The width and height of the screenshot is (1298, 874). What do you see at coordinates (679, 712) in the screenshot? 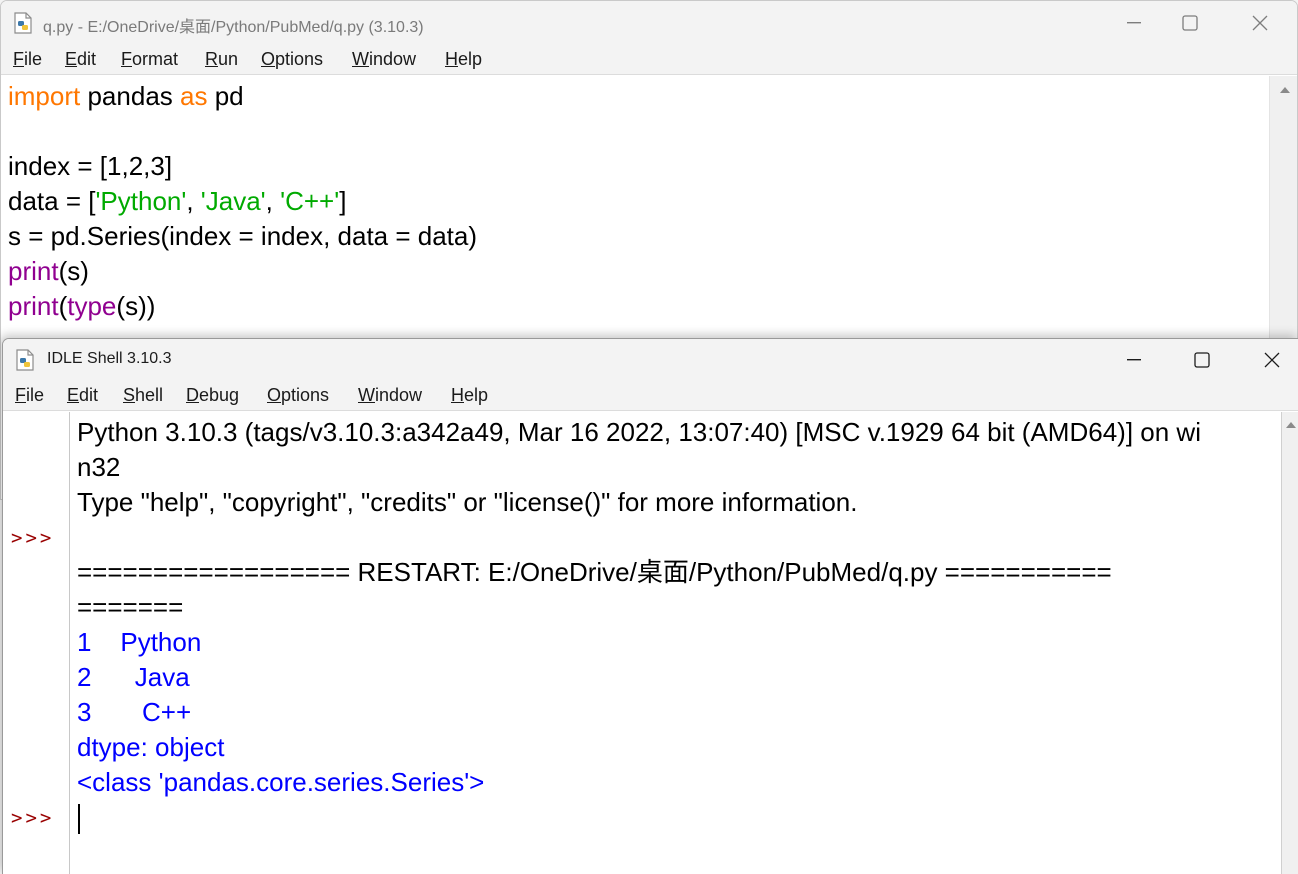
I see `shell-line: 3 C++` at bounding box center [679, 712].